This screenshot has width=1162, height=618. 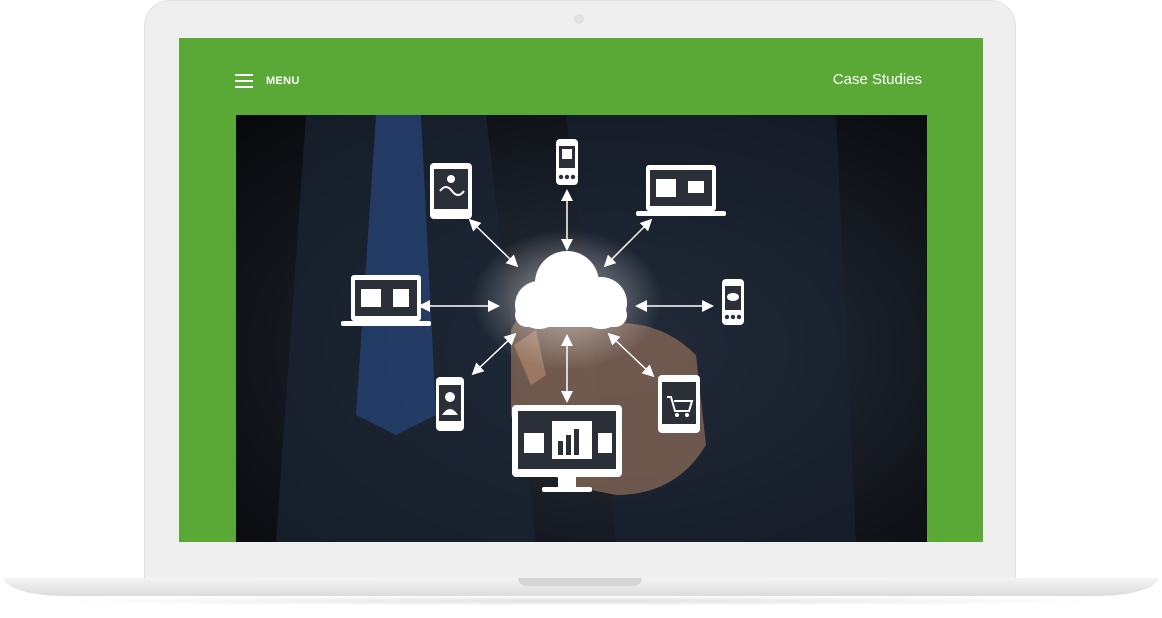 What do you see at coordinates (579, 19) in the screenshot?
I see `webcam-icon` at bounding box center [579, 19].